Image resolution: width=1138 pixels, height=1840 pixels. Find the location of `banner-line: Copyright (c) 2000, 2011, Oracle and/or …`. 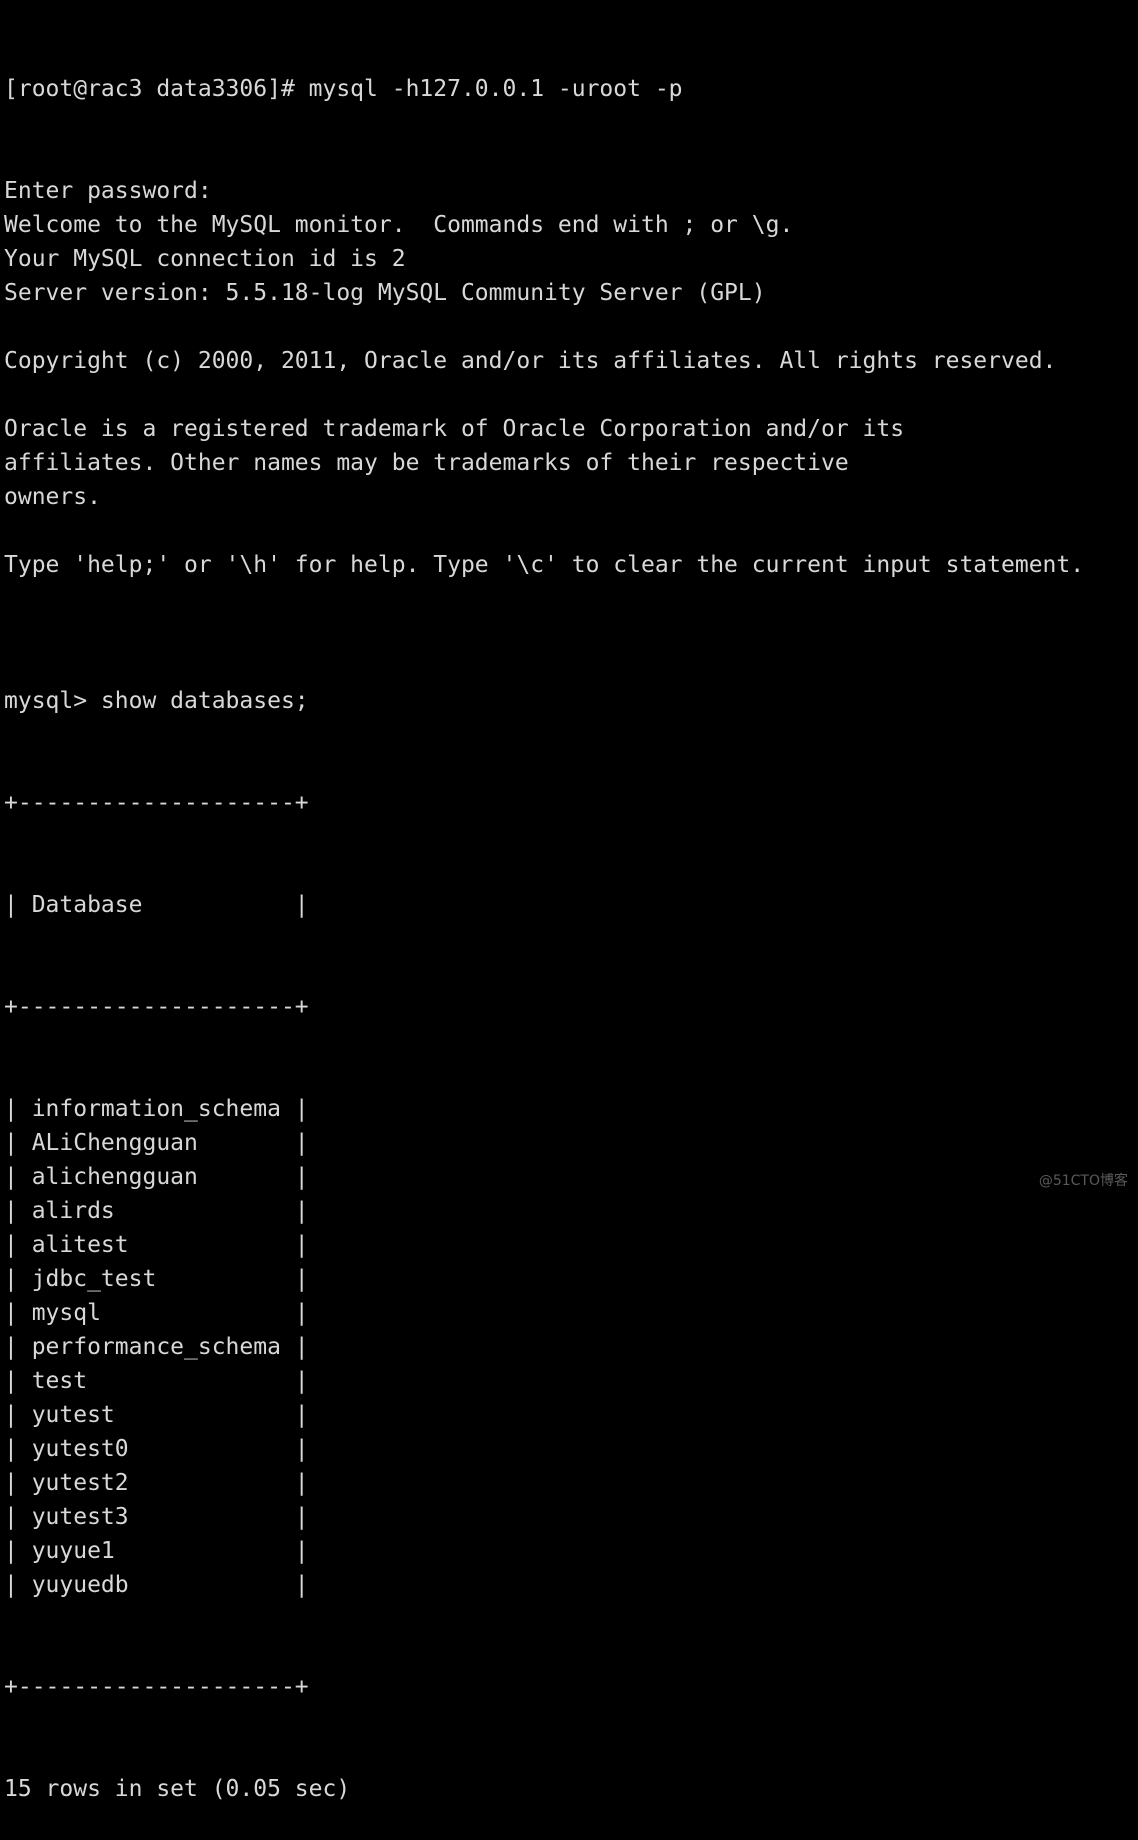

banner-line: Copyright (c) 2000, 2011, Oracle and/or … is located at coordinates (530, 361).